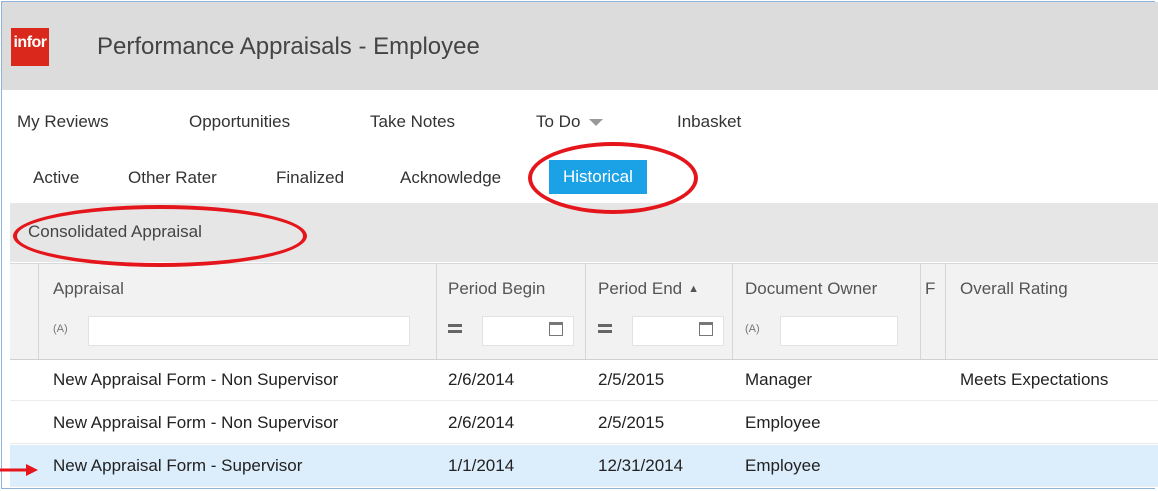 This screenshot has height=491, width=1158. Describe the element at coordinates (640, 288) in the screenshot. I see `column-header-period-end-label: Period End` at that location.